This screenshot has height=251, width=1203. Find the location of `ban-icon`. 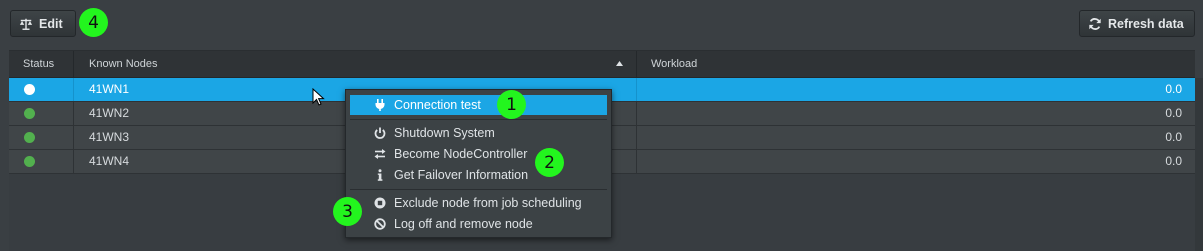

ban-icon is located at coordinates (380, 224).